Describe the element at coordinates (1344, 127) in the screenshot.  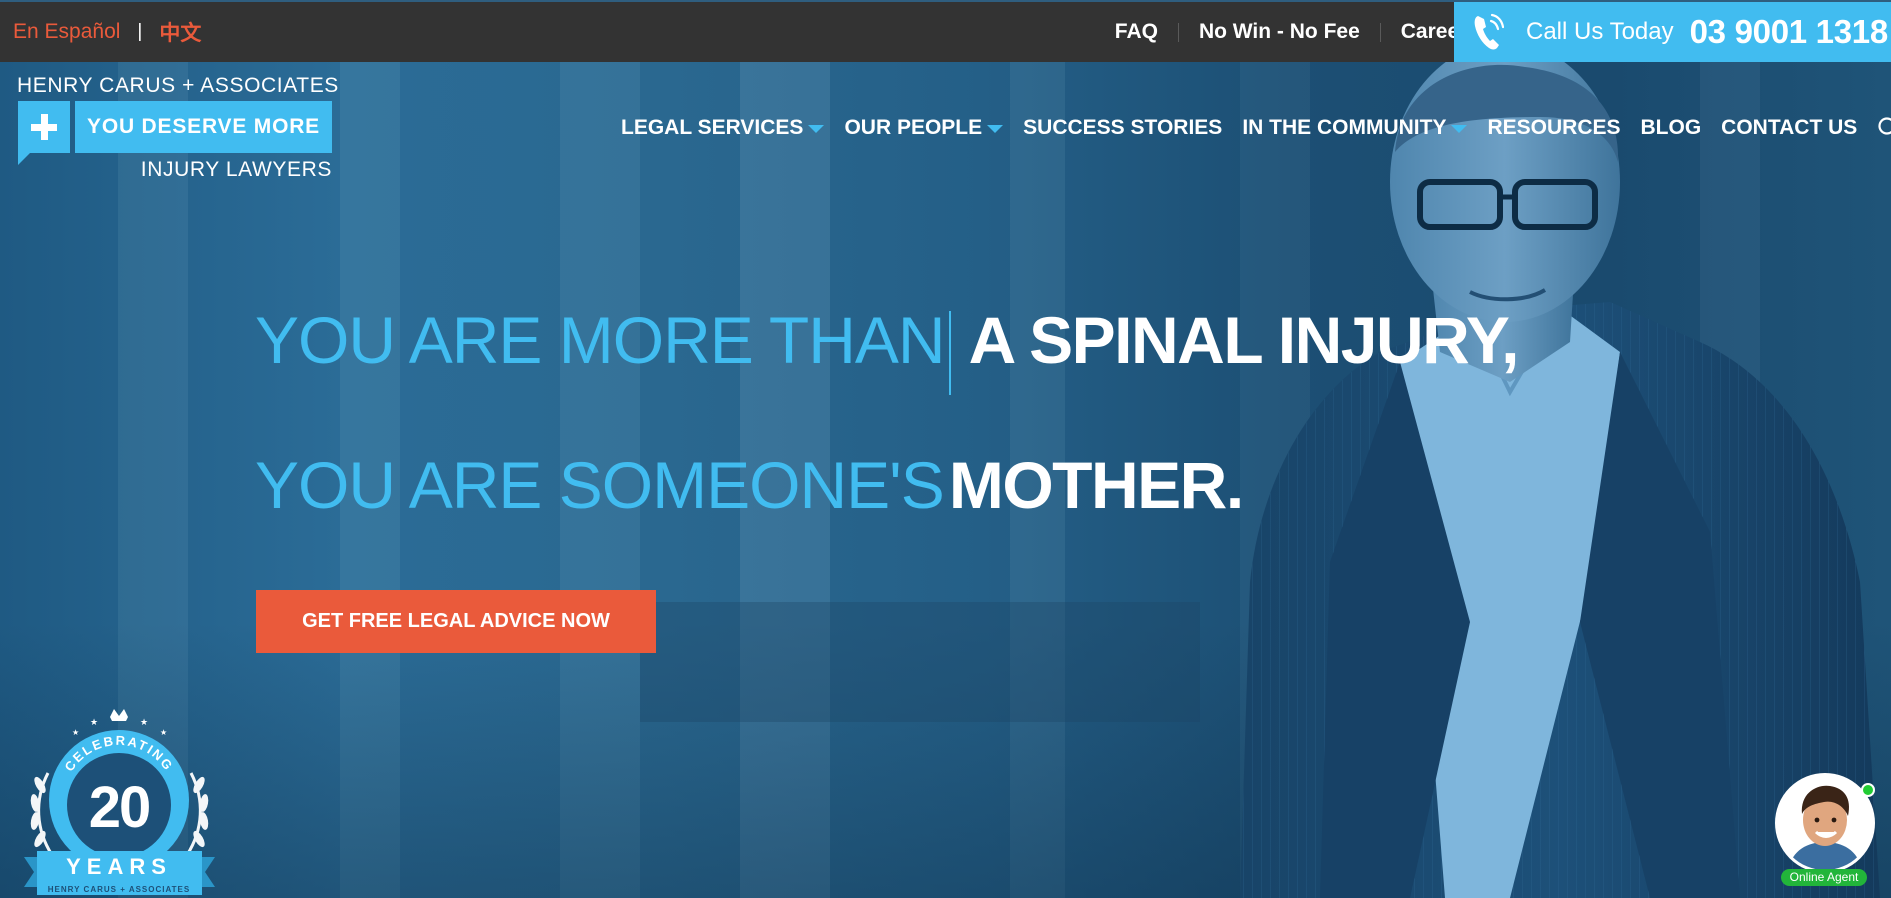
I see `nav-label: IN THE COMMUNITY` at that location.